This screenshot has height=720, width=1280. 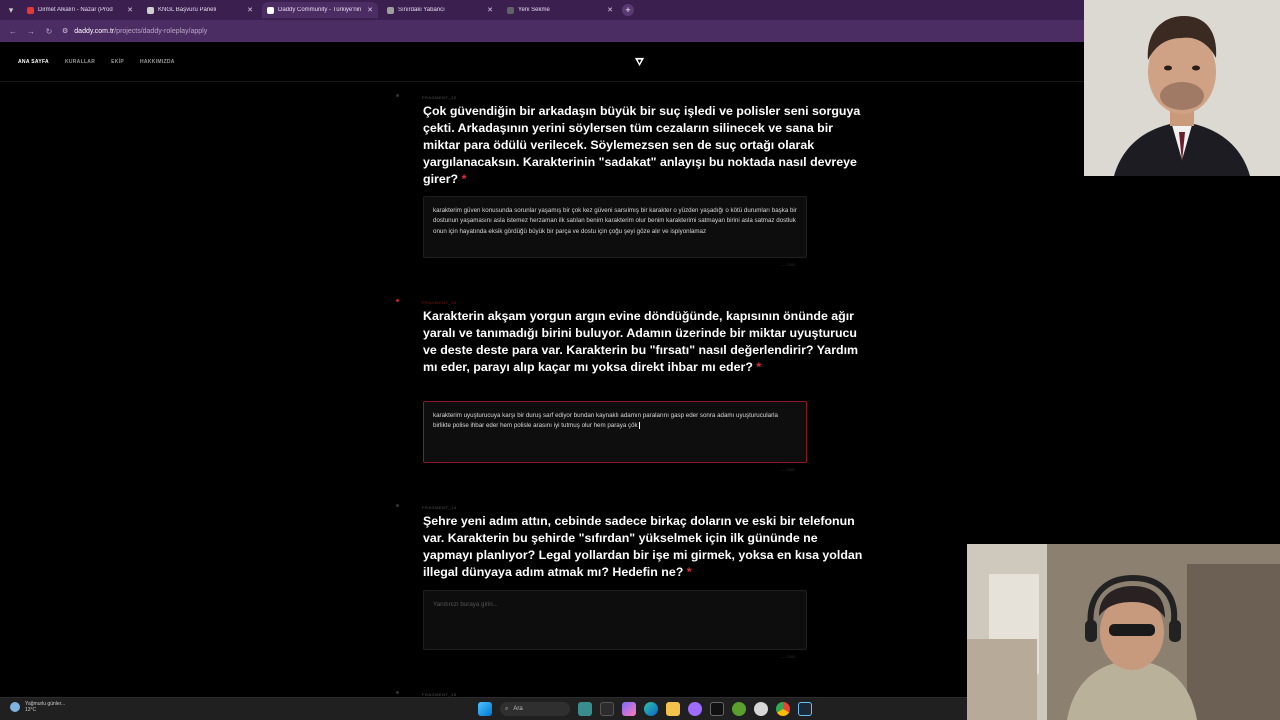 I want to click on tab-menu-icon: ▾, so click(x=11, y=10).